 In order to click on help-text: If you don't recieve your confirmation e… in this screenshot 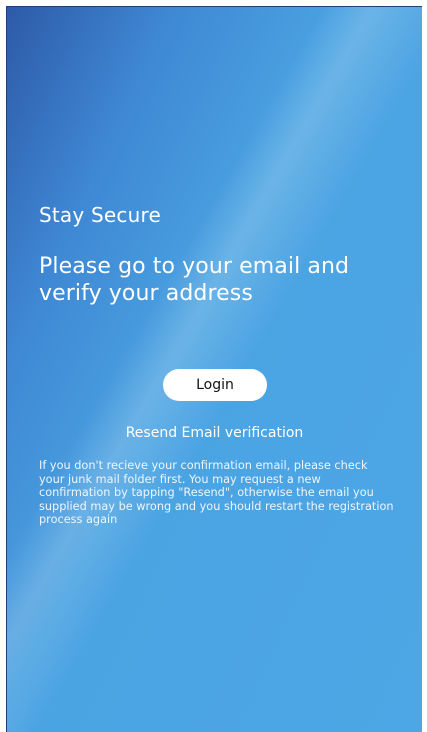, I will do `click(216, 492)`.